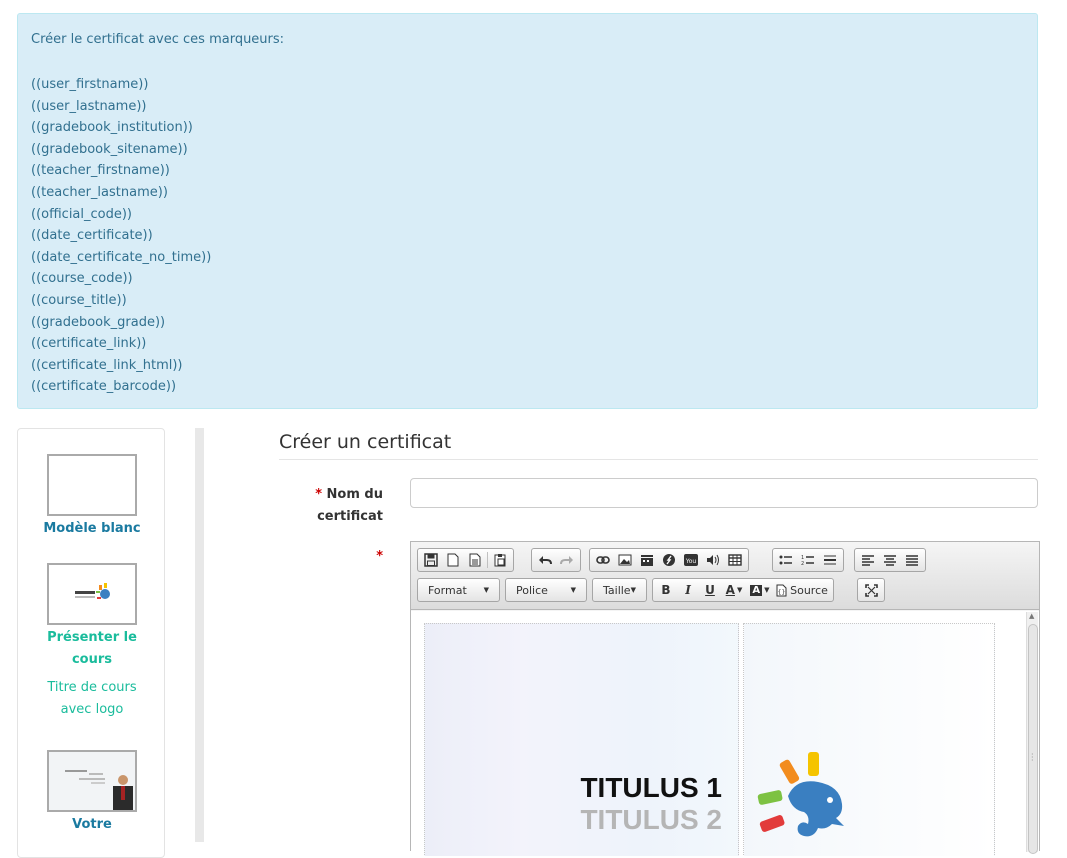 The width and height of the screenshot is (1067, 858). Describe the element at coordinates (79, 300) in the screenshot. I see `marker-item: ((course_title))` at that location.